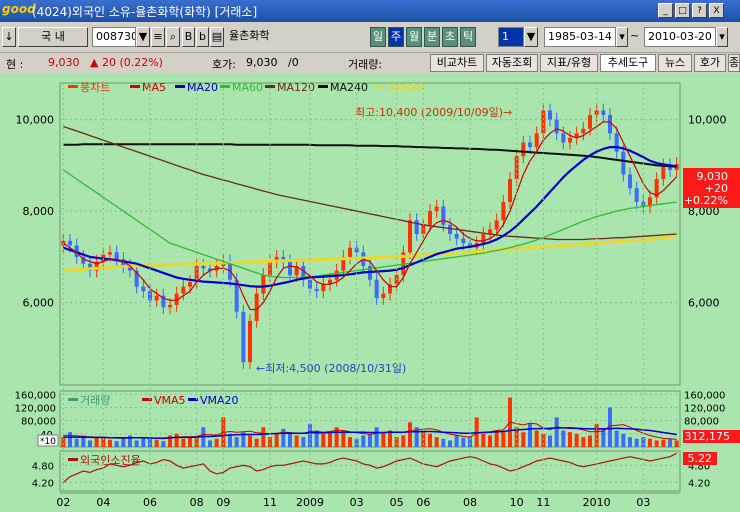  Describe the element at coordinates (716, 10) in the screenshot. I see `close-button: X` at that location.